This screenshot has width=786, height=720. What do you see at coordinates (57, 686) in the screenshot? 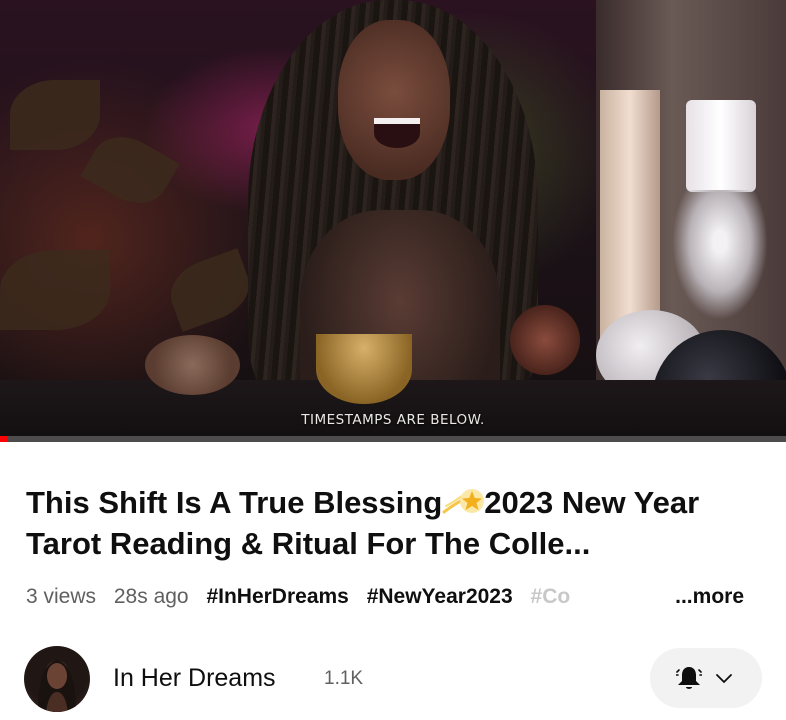
I see `avatar-image` at bounding box center [57, 686].